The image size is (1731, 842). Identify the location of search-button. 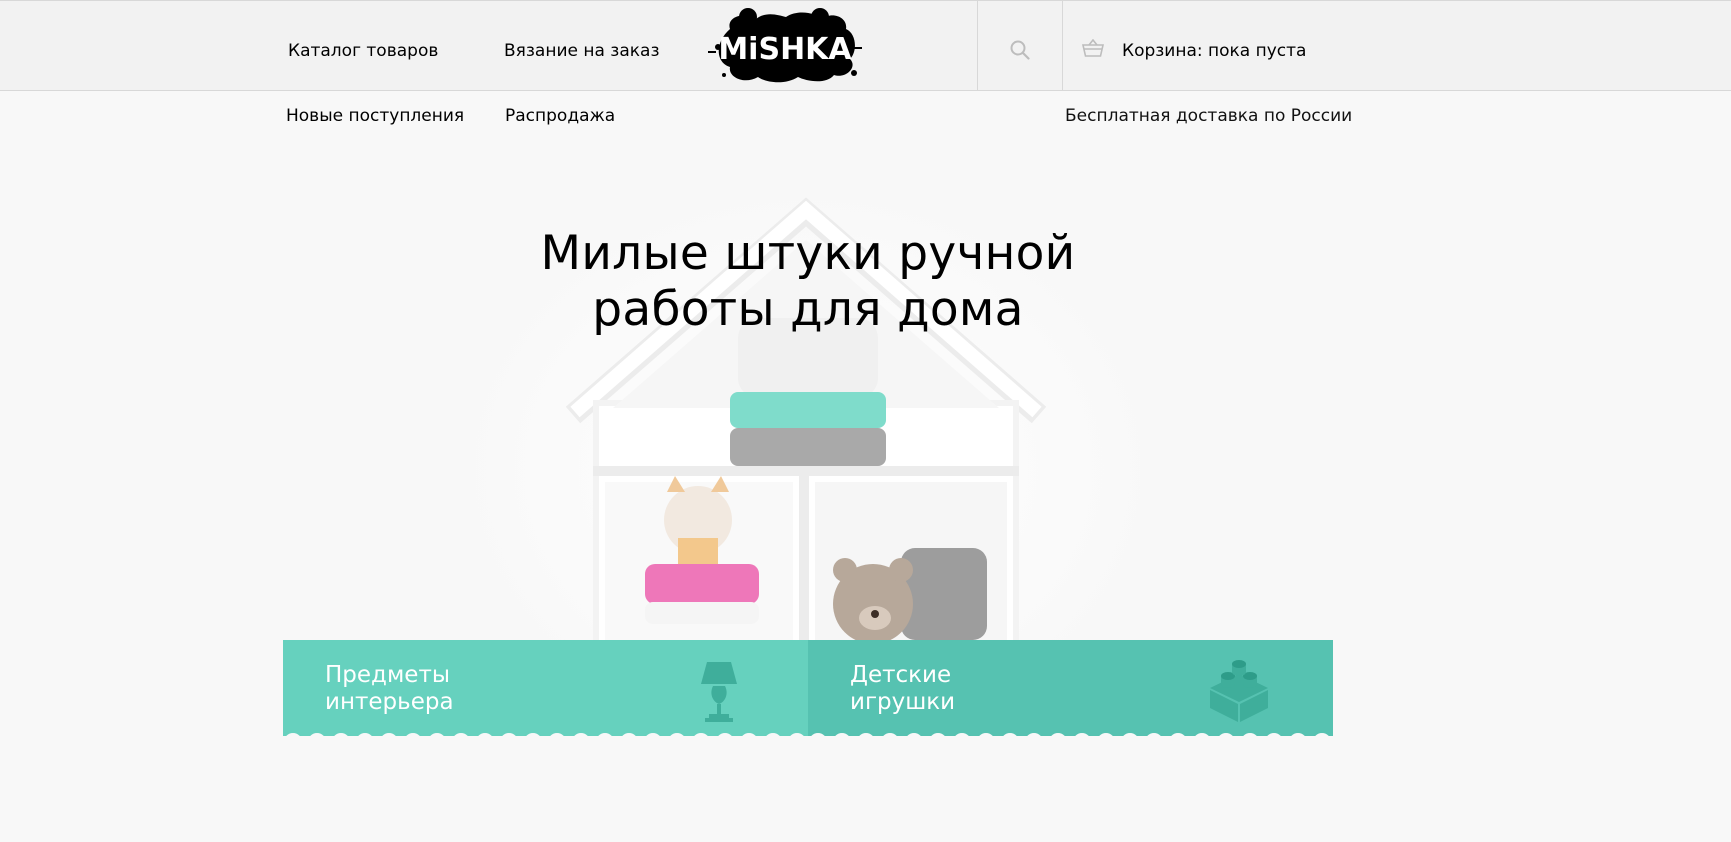
(1020, 46).